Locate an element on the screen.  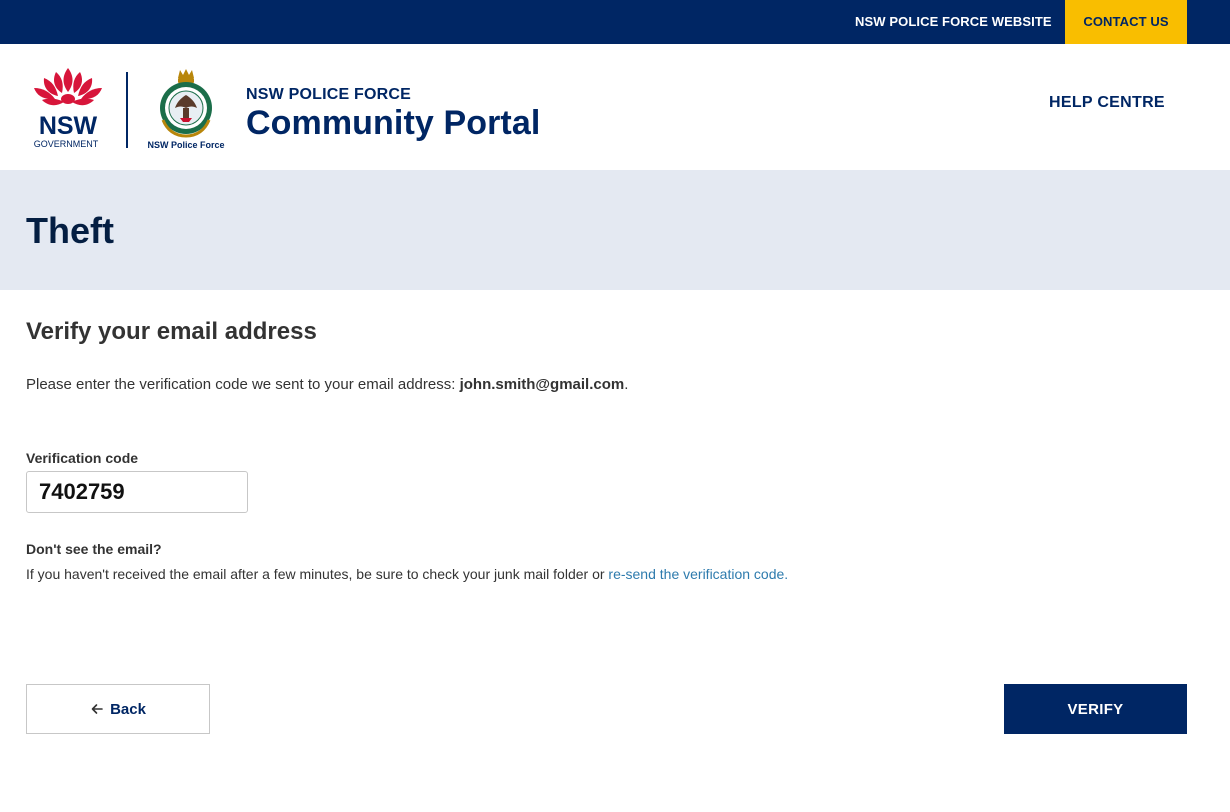
page-title: Theft is located at coordinates (70, 230).